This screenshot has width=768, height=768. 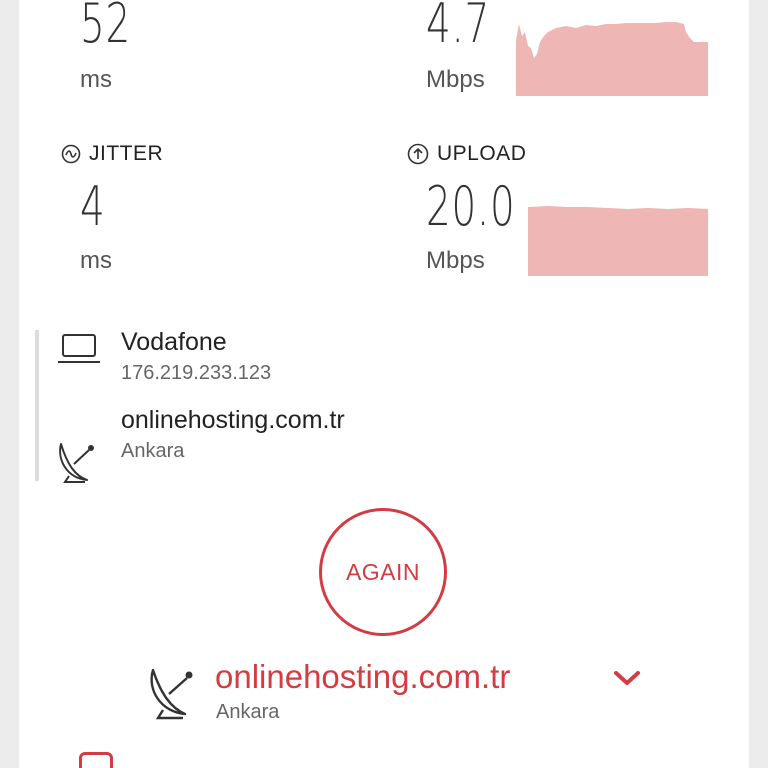 I want to click on chevron-down-icon, so click(x=627, y=678).